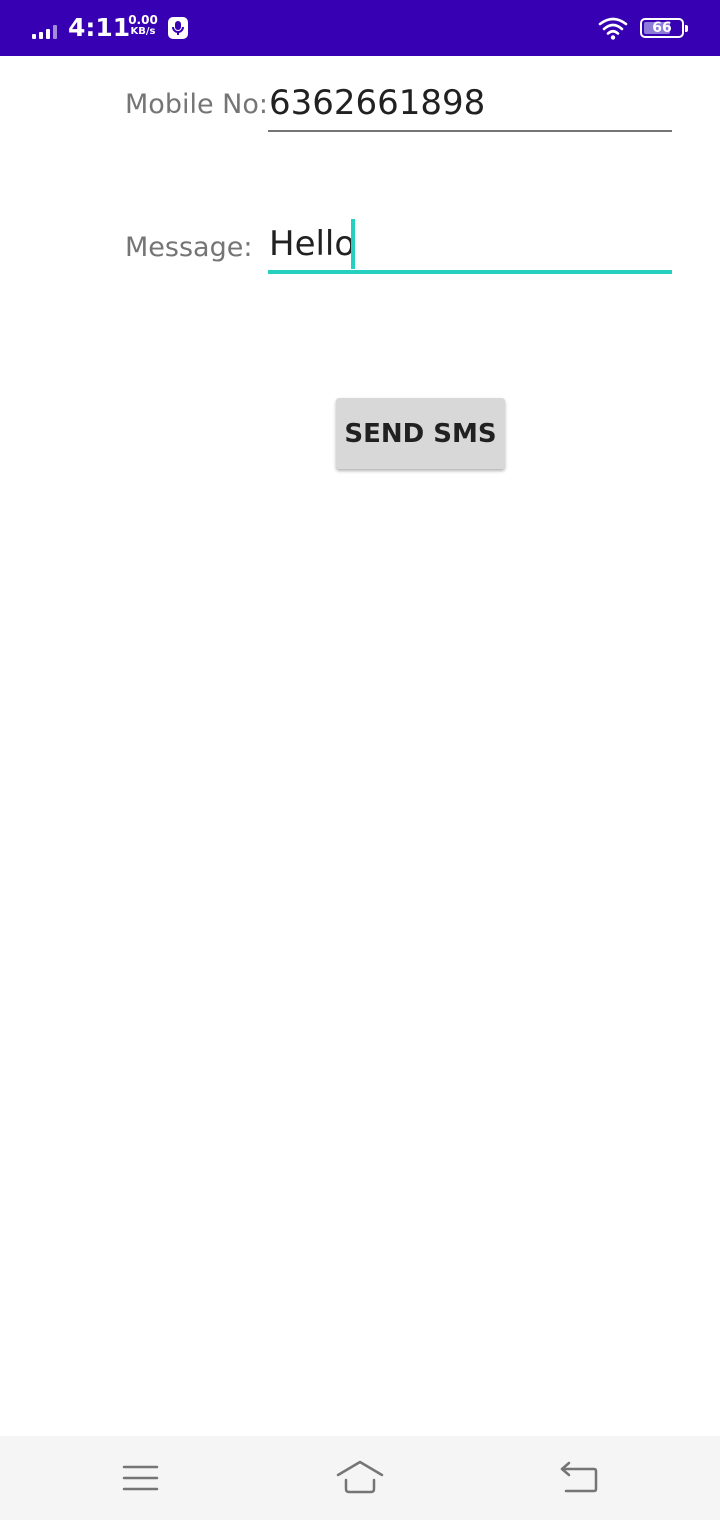 The image size is (720, 1520). Describe the element at coordinates (189, 247) in the screenshot. I see `message-label: Message:` at that location.